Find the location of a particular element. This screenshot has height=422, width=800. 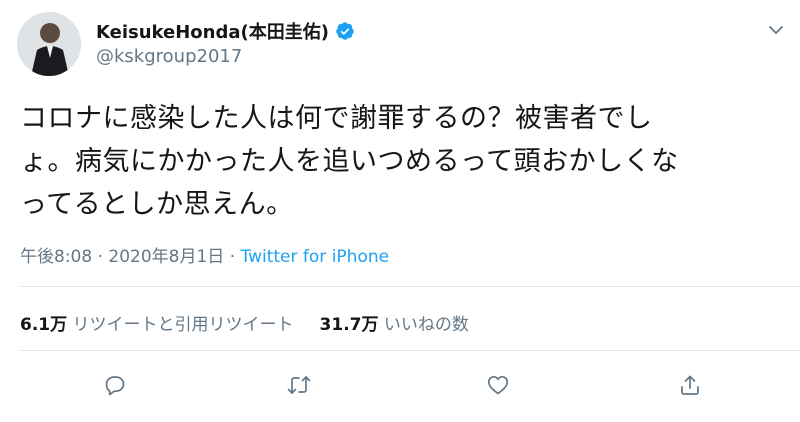

retweets-count: 6.1万 is located at coordinates (44, 325).